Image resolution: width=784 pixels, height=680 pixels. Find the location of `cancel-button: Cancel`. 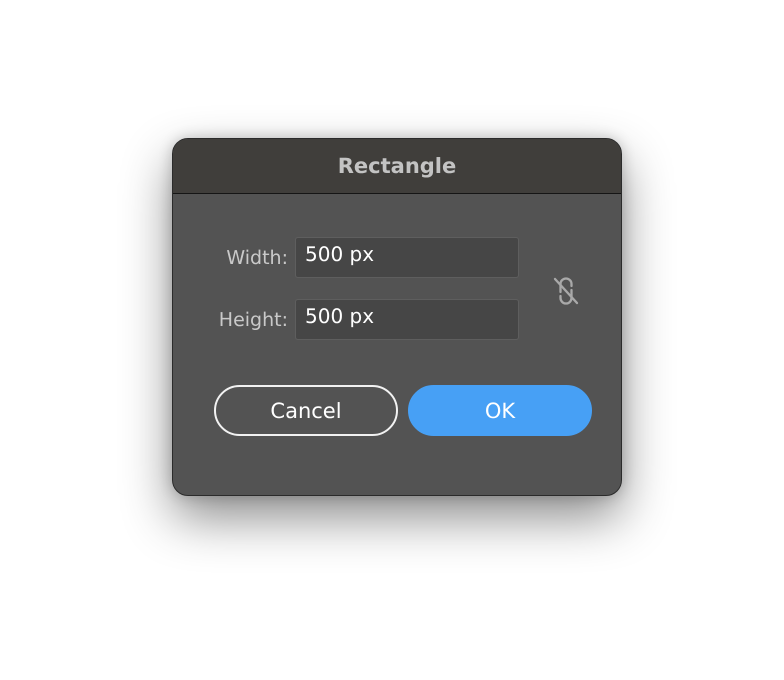

cancel-button: Cancel is located at coordinates (306, 410).